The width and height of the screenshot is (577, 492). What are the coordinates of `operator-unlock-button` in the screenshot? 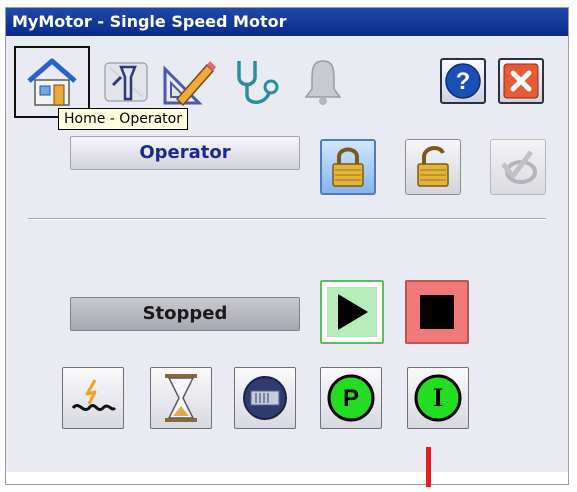 It's located at (433, 167).